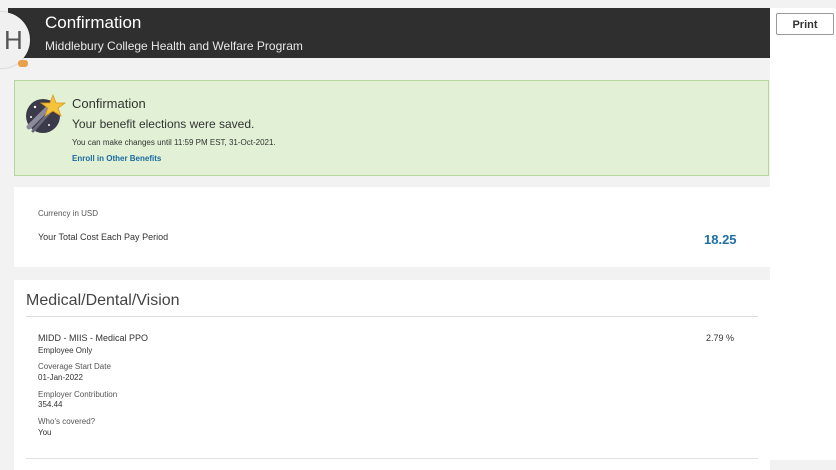 The image size is (836, 470). Describe the element at coordinates (50, 404) in the screenshot. I see `employer-contribution-value: 354.44` at that location.